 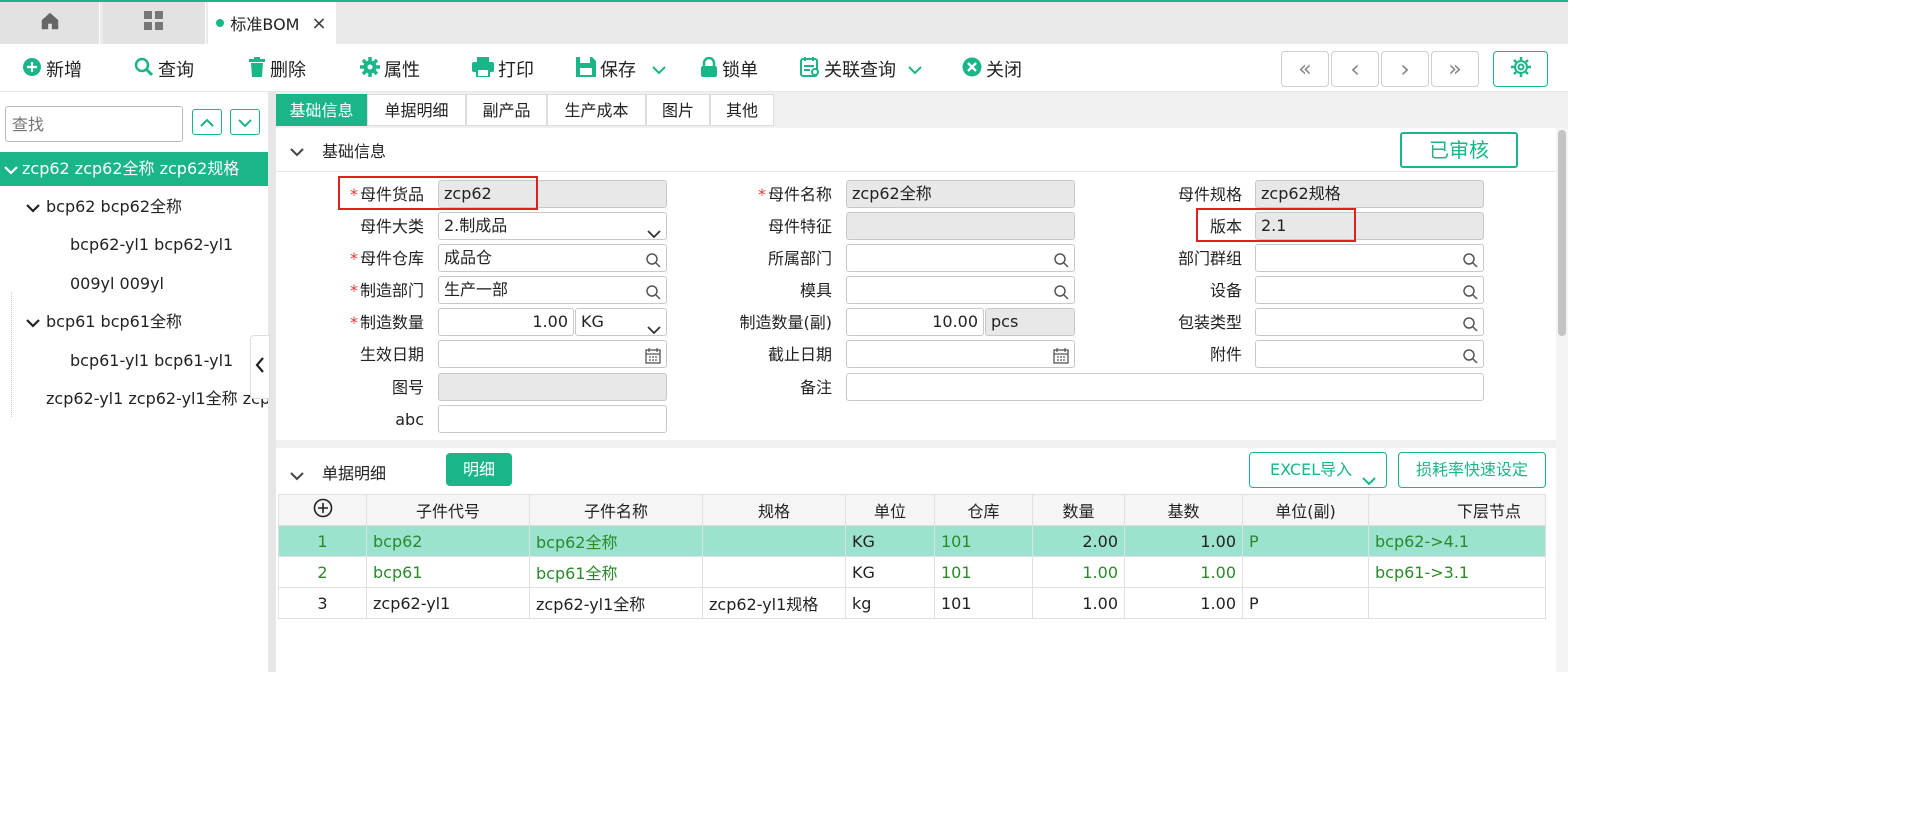 What do you see at coordinates (616, 572) in the screenshot?
I see `child-name-cell: bcp61全称` at bounding box center [616, 572].